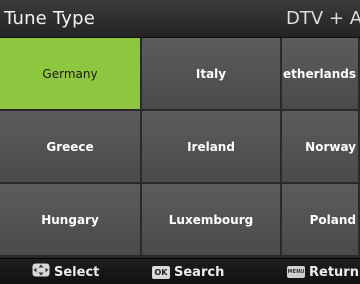 The height and width of the screenshot is (284, 360). I want to click on ok-key-icon: OK, so click(161, 272).